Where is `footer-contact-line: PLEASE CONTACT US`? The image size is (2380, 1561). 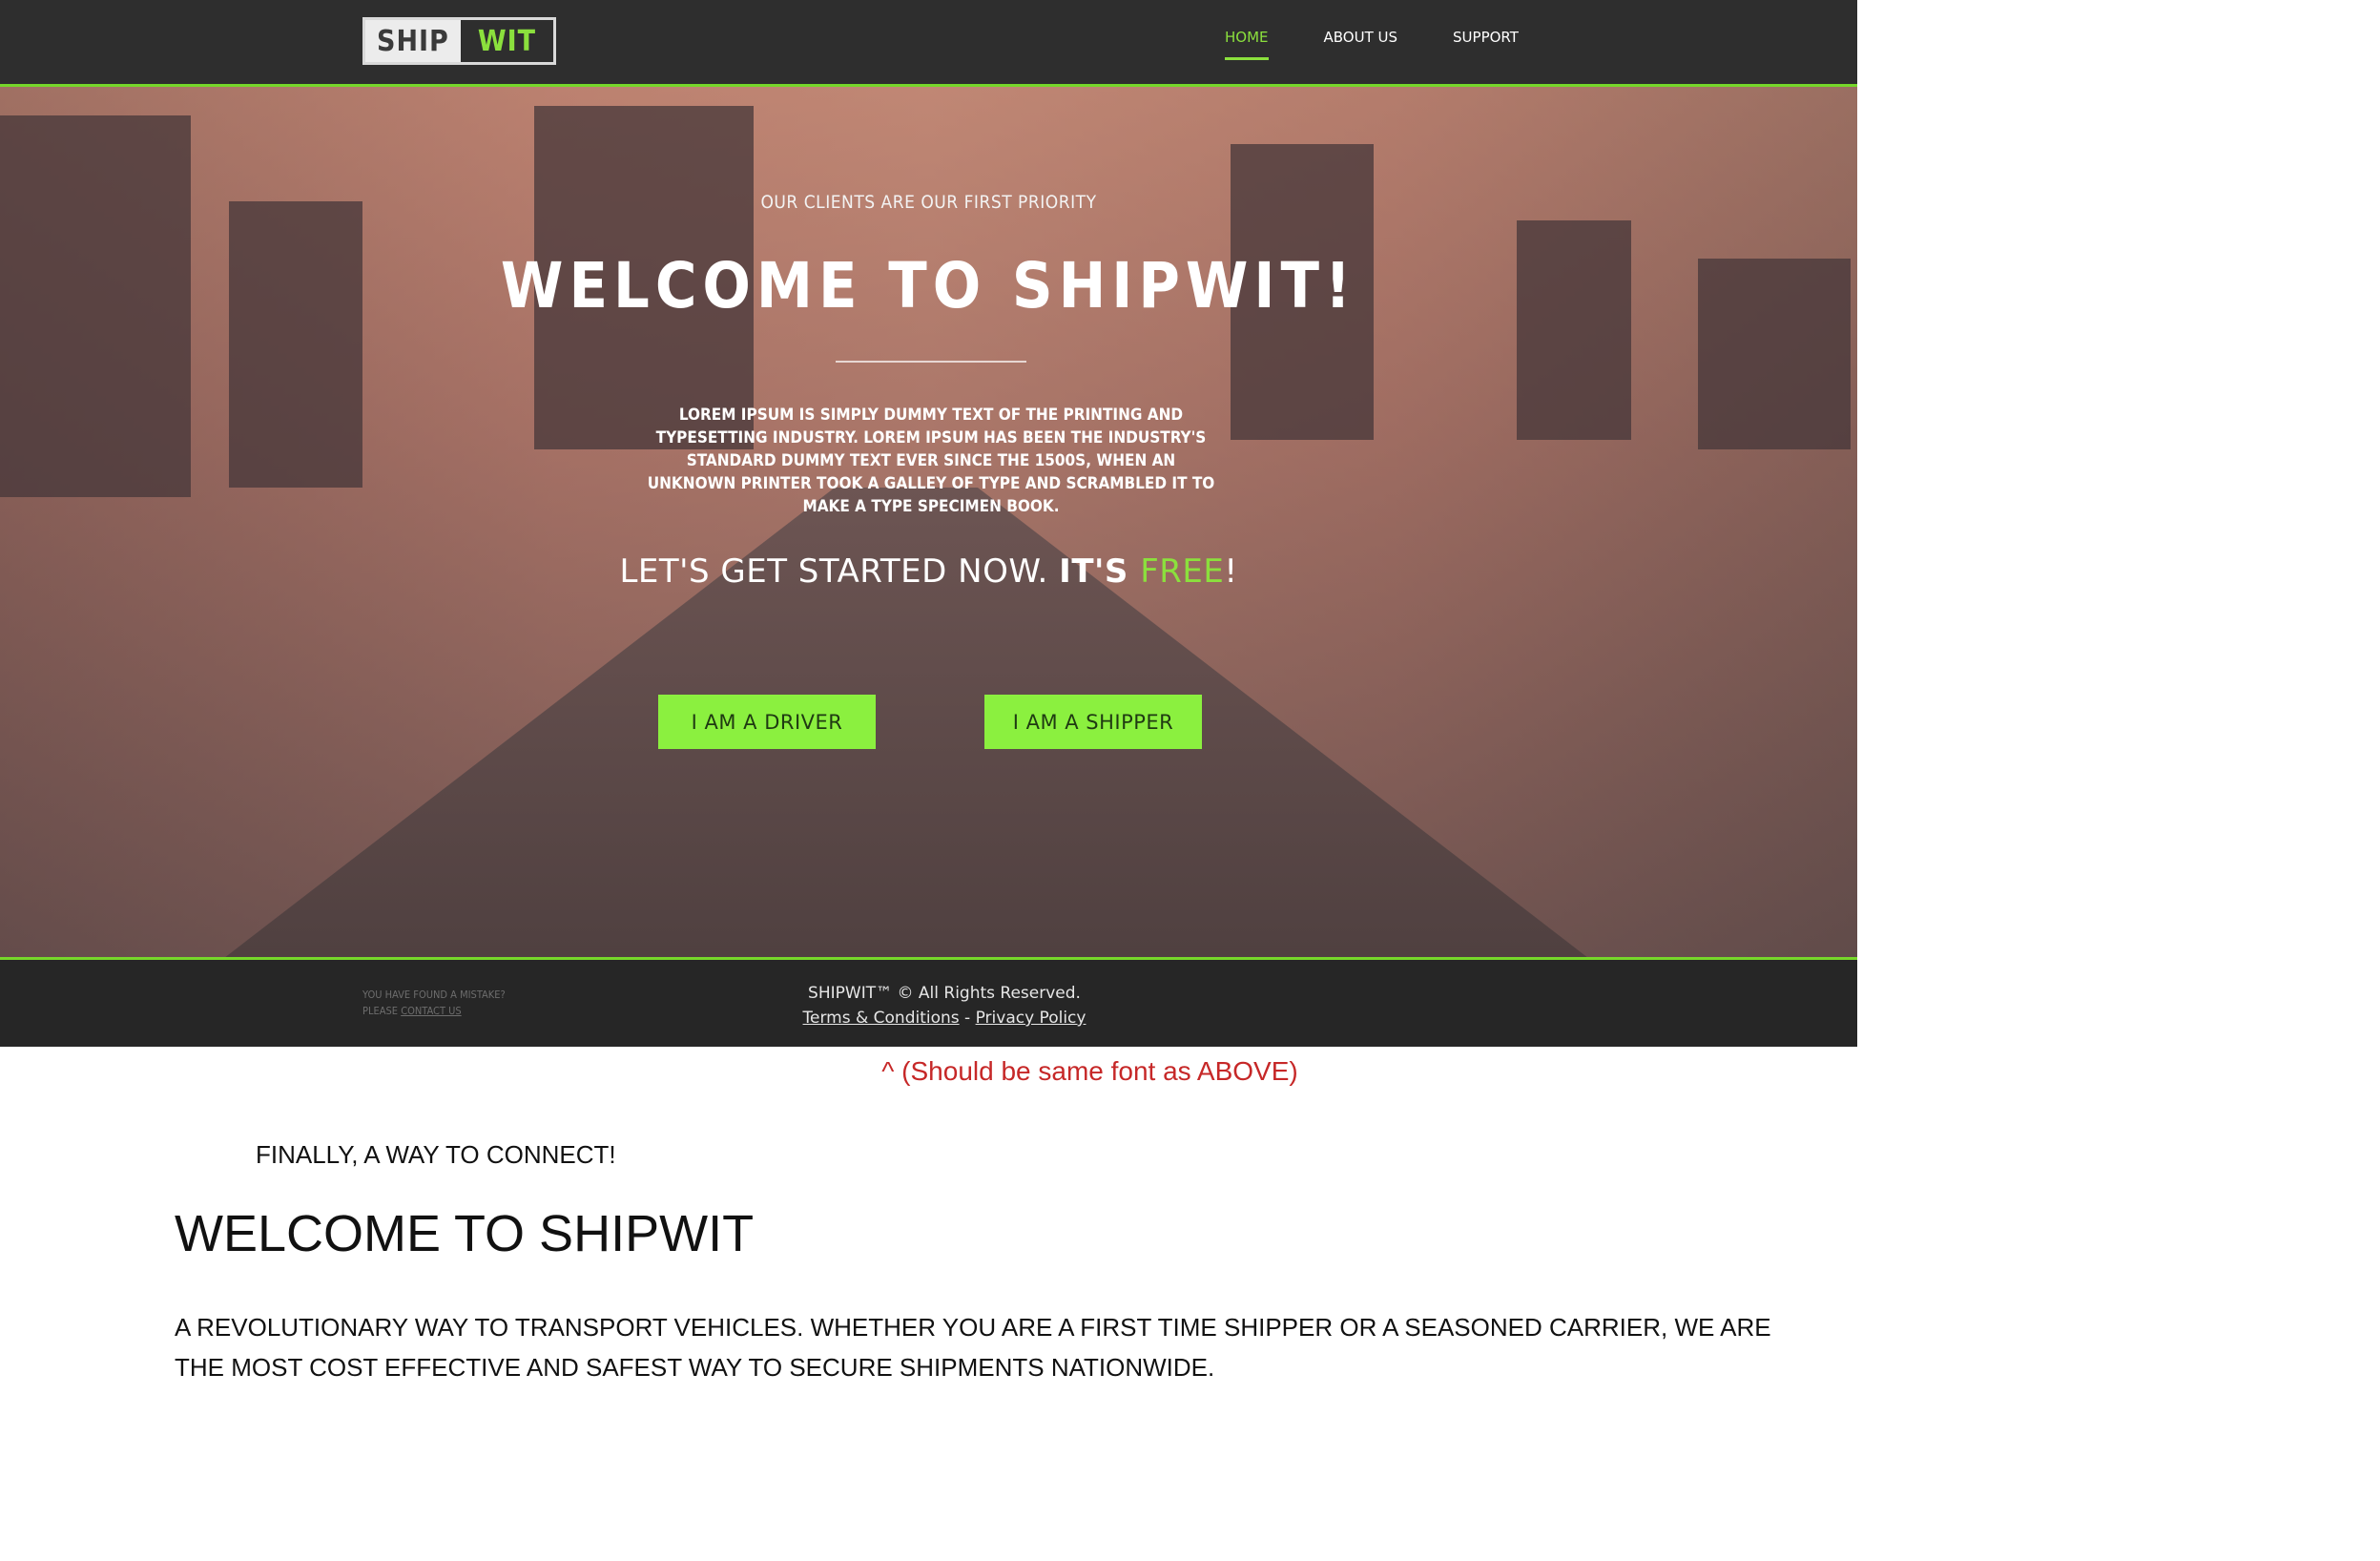
footer-contact-line: PLEASE CONTACT US is located at coordinates (434, 1011).